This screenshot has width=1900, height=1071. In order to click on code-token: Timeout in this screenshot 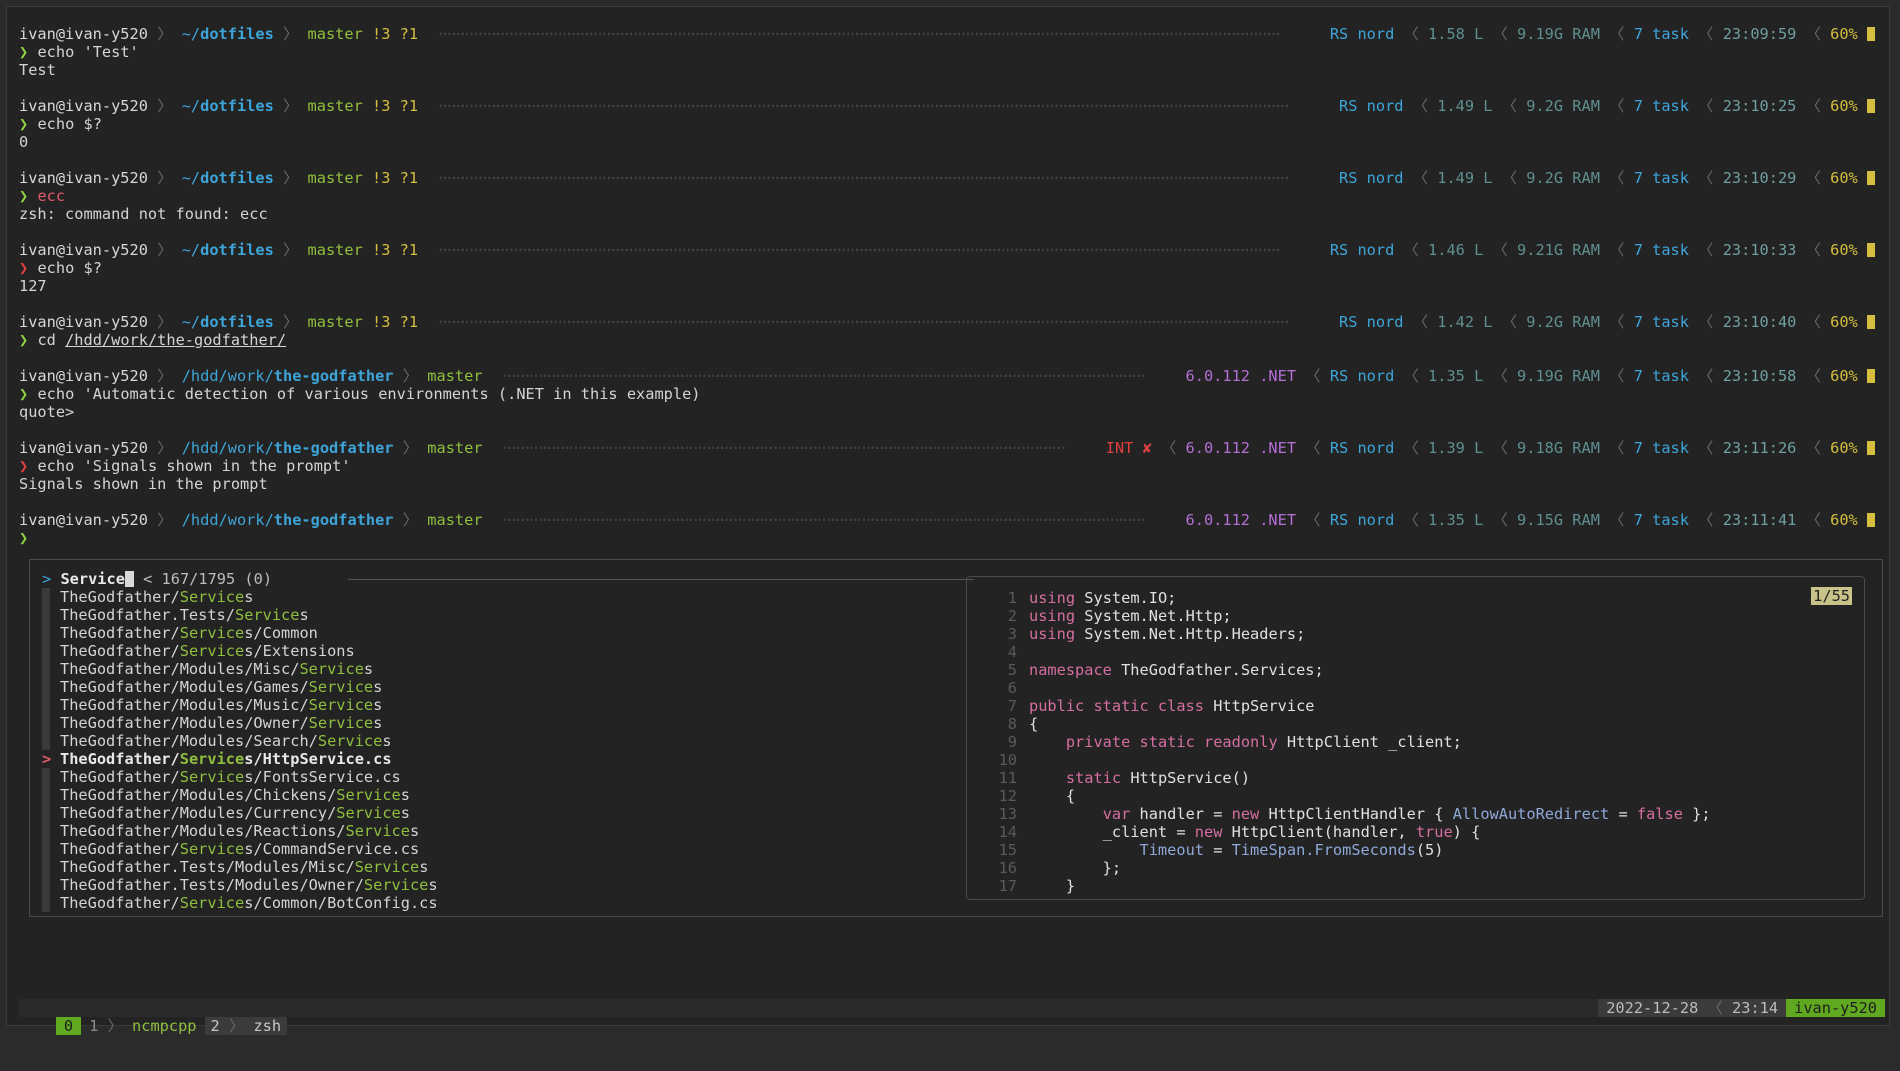, I will do `click(1171, 850)`.